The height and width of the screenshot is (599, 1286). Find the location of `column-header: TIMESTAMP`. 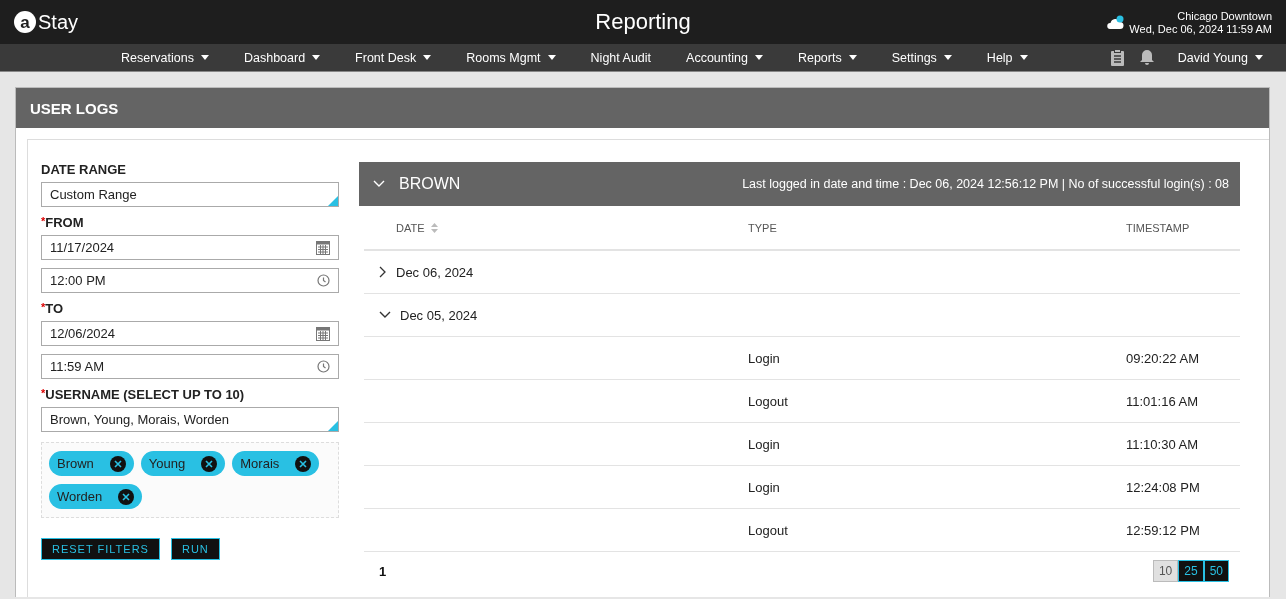

column-header: TIMESTAMP is located at coordinates (1158, 227).